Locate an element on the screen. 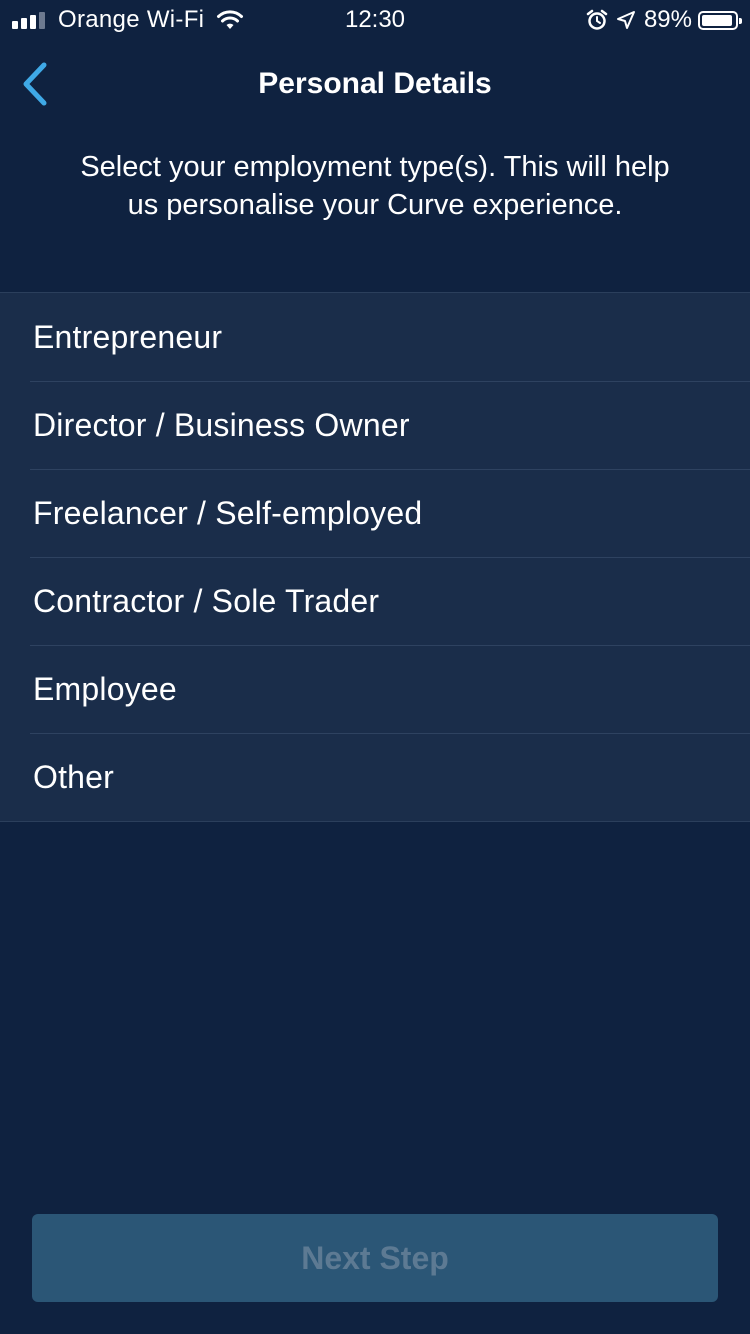  next-step-button: Next Step is located at coordinates (375, 1258).